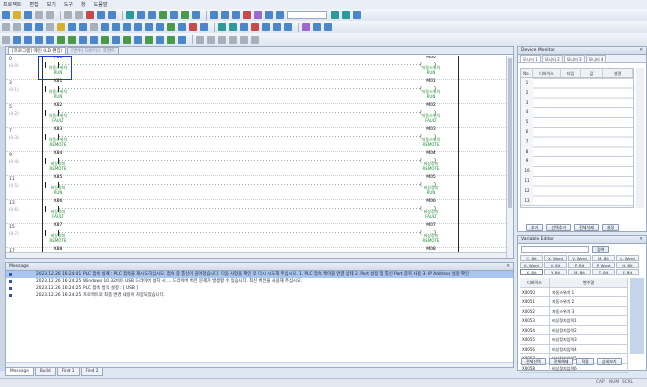 This screenshot has height=387, width=647. Describe the element at coordinates (555, 258) in the screenshot. I see `device-type-tab: X. Word` at that location.